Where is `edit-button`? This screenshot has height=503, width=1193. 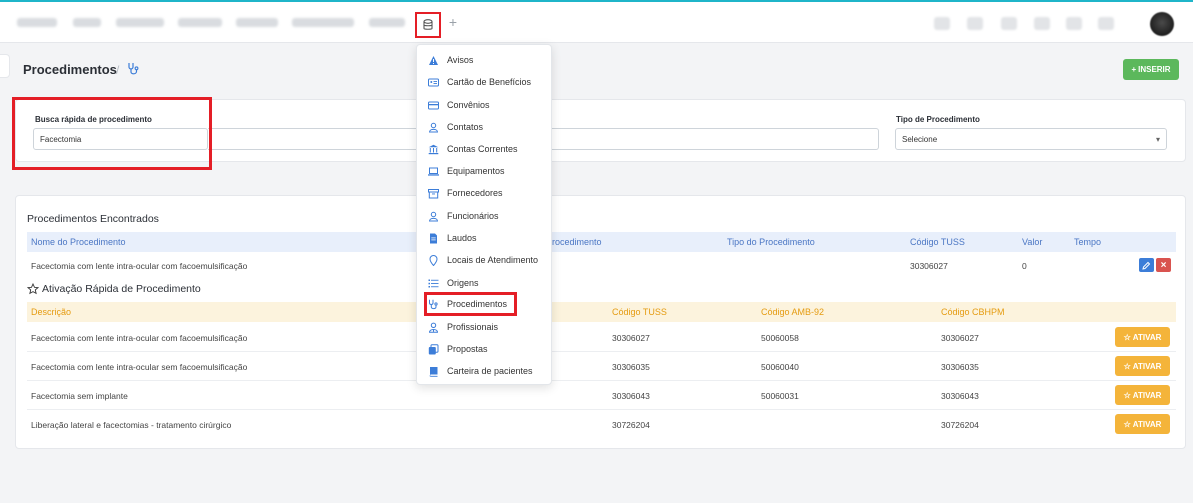
edit-button is located at coordinates (1146, 265).